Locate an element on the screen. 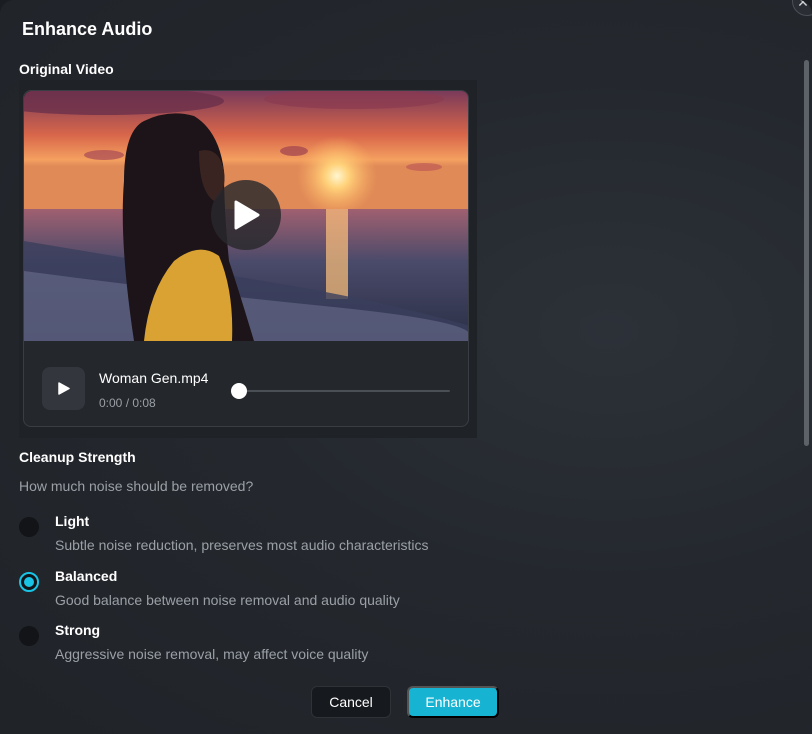  play-button is located at coordinates (63, 388).